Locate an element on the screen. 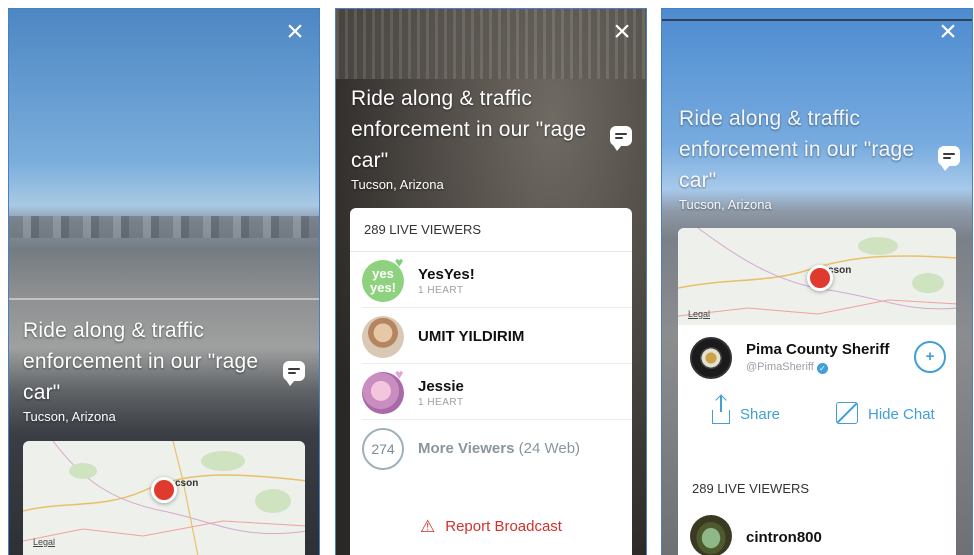 Image resolution: width=974 pixels, height=555 pixels. more-viewers-label: More Viewers (24 Web) is located at coordinates (499, 448).